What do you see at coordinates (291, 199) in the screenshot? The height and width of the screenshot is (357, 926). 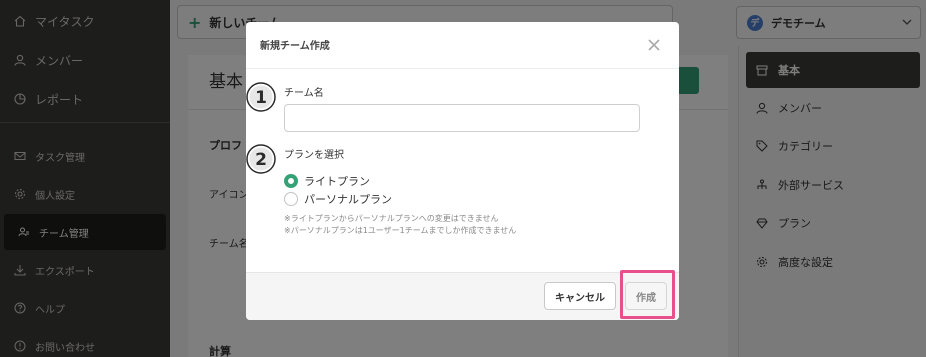 I see `radio-button` at bounding box center [291, 199].